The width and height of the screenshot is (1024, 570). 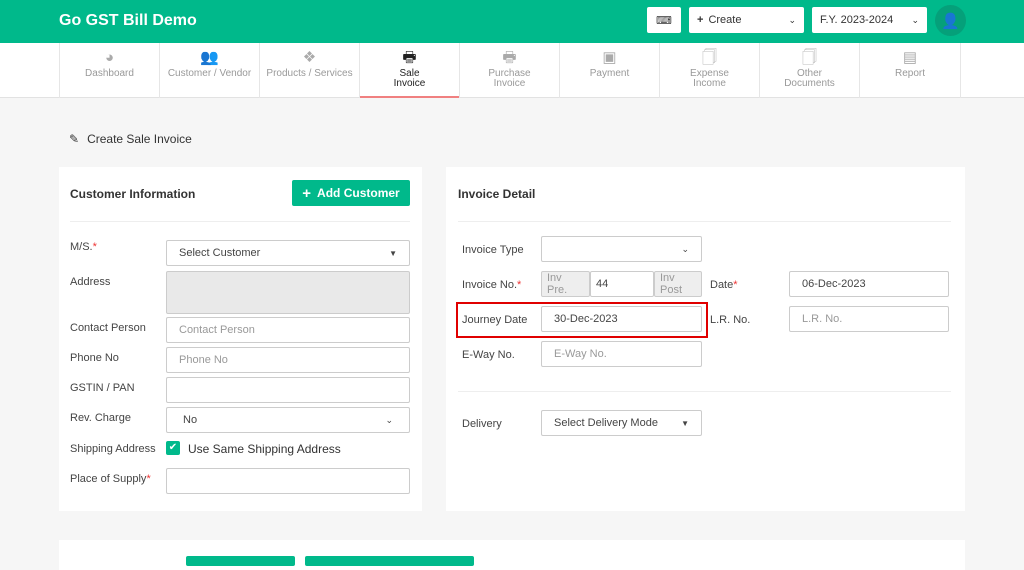 I want to click on lr-no-label: L.R. No., so click(x=730, y=320).